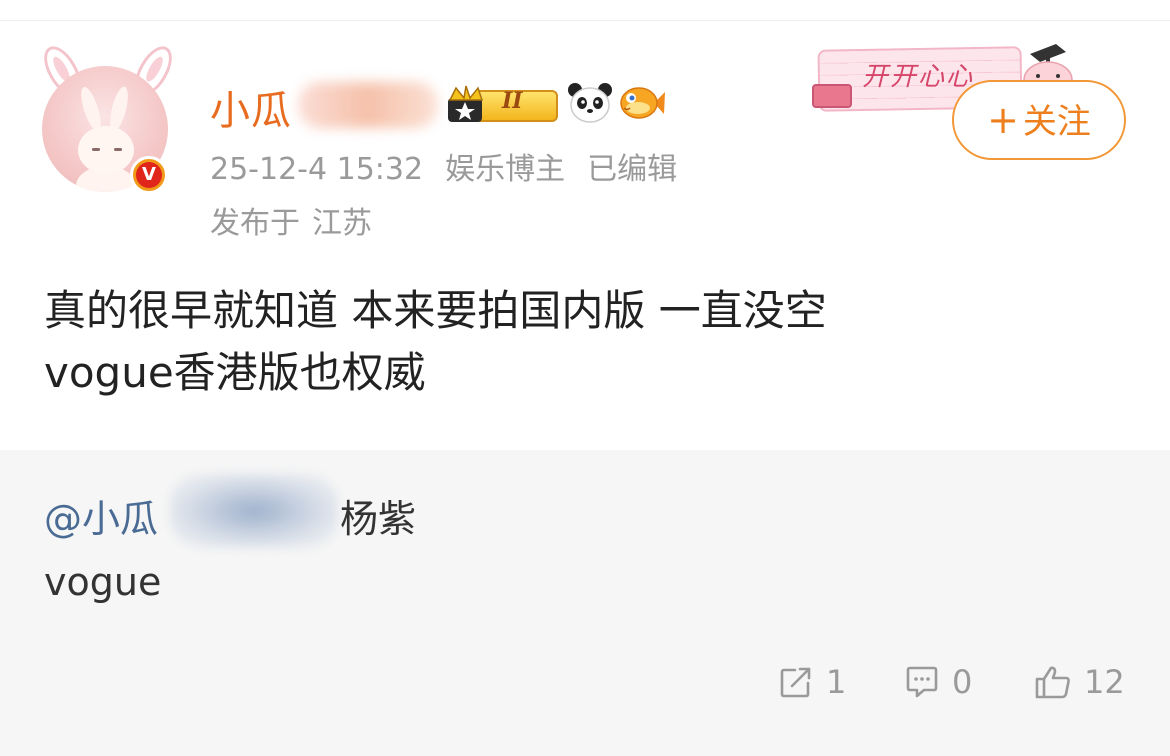 Image resolution: width=1170 pixels, height=756 pixels. I want to click on author-name: 小瓜, so click(251, 107).